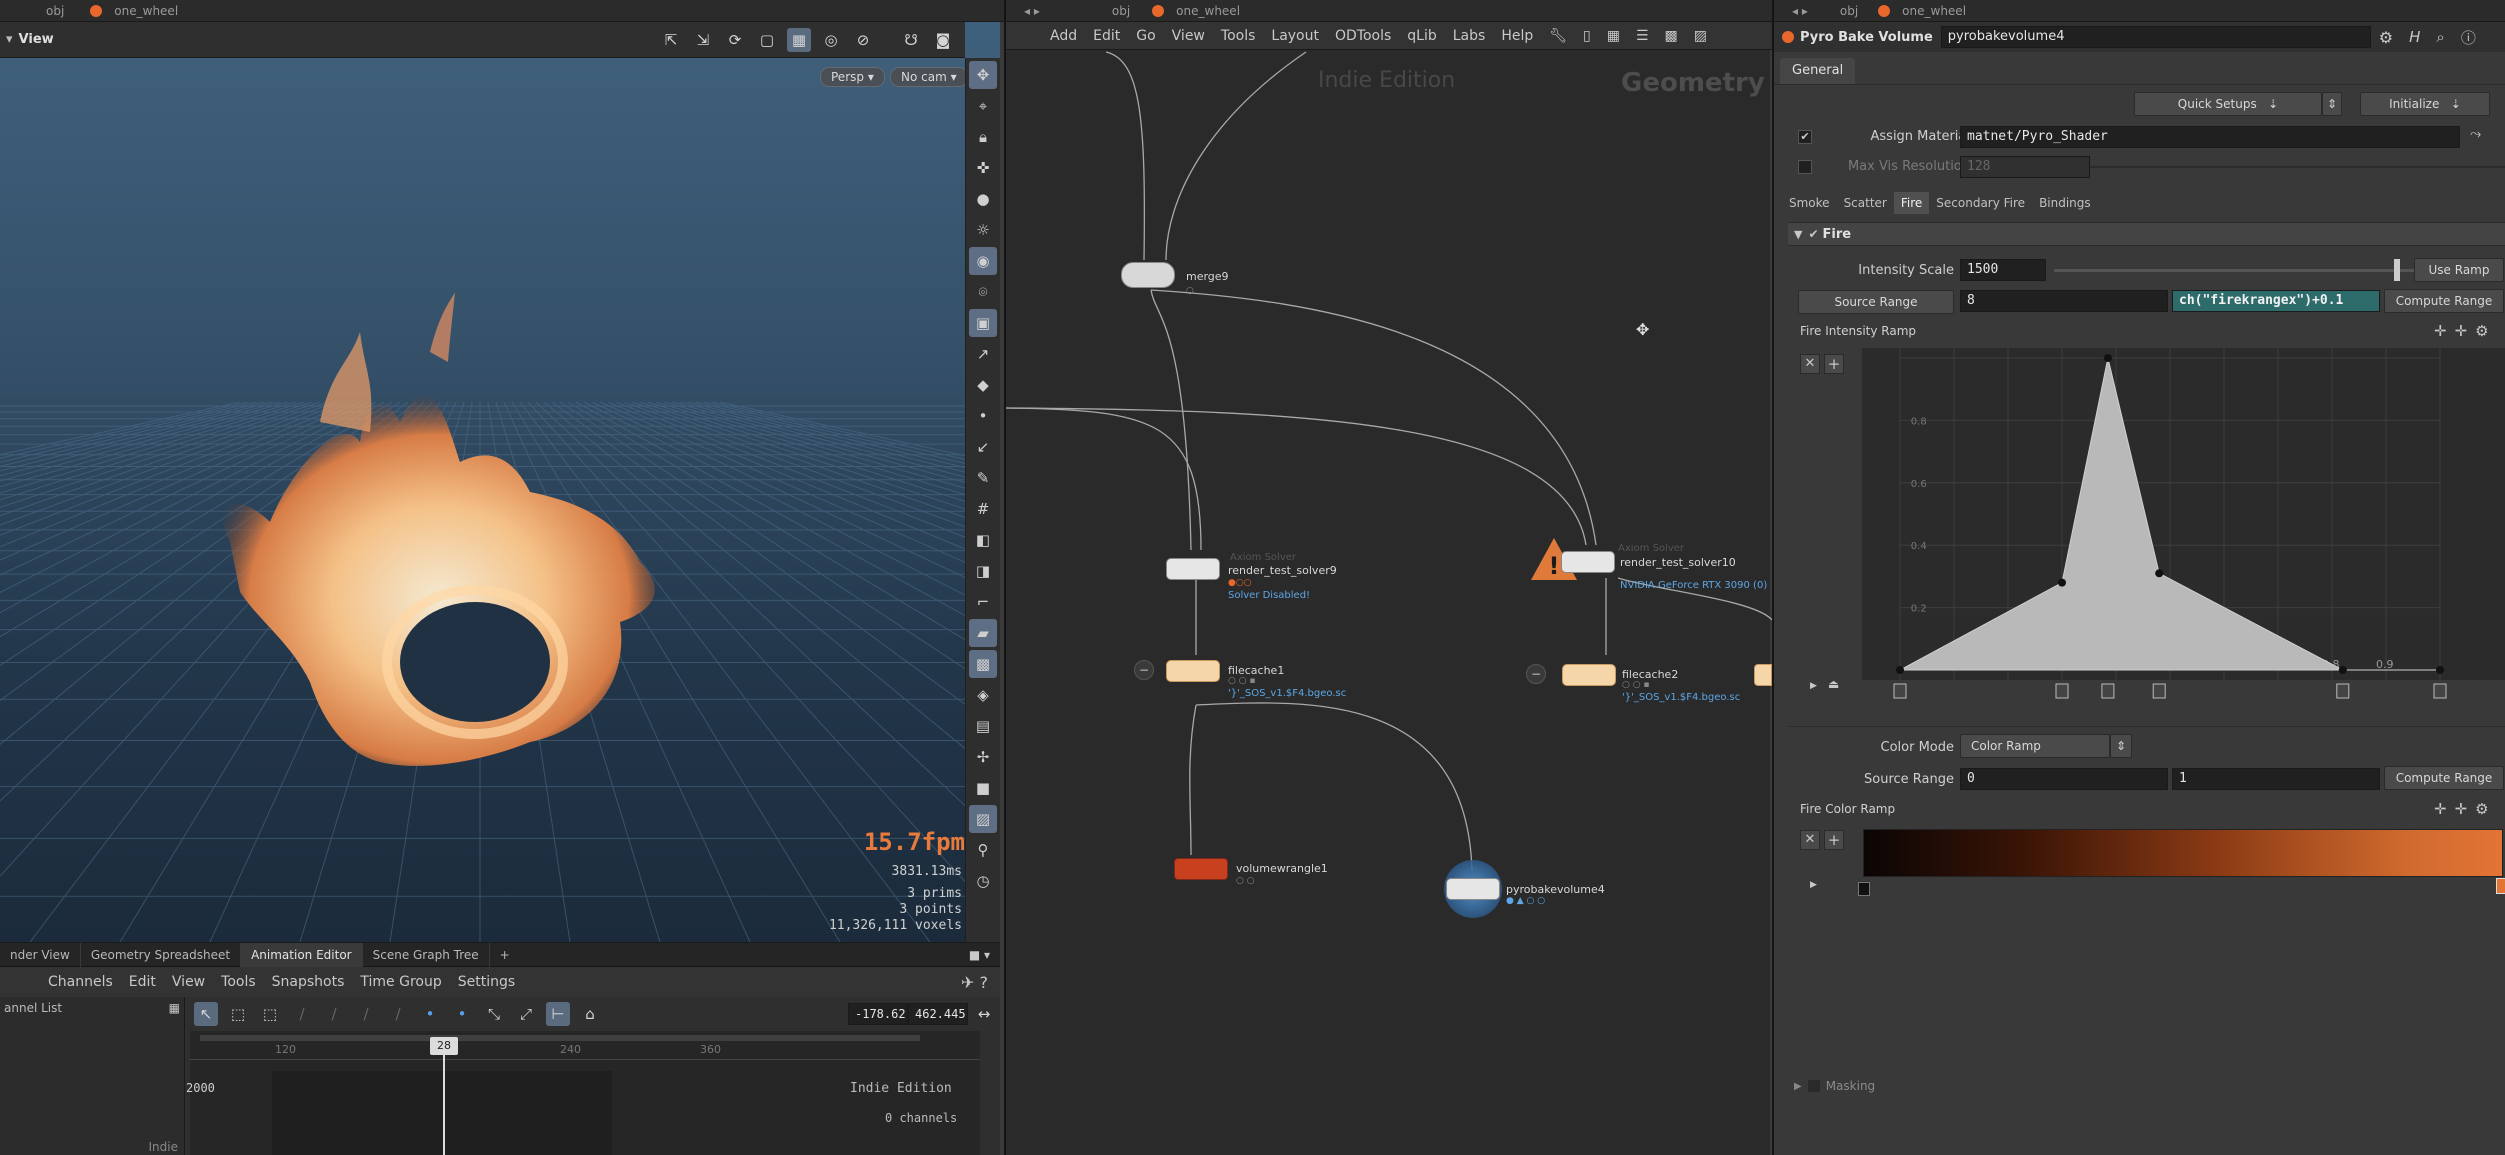 Image resolution: width=2505 pixels, height=1155 pixels. Describe the element at coordinates (1588, 562) in the screenshot. I see `node-render-test-solver10` at that location.